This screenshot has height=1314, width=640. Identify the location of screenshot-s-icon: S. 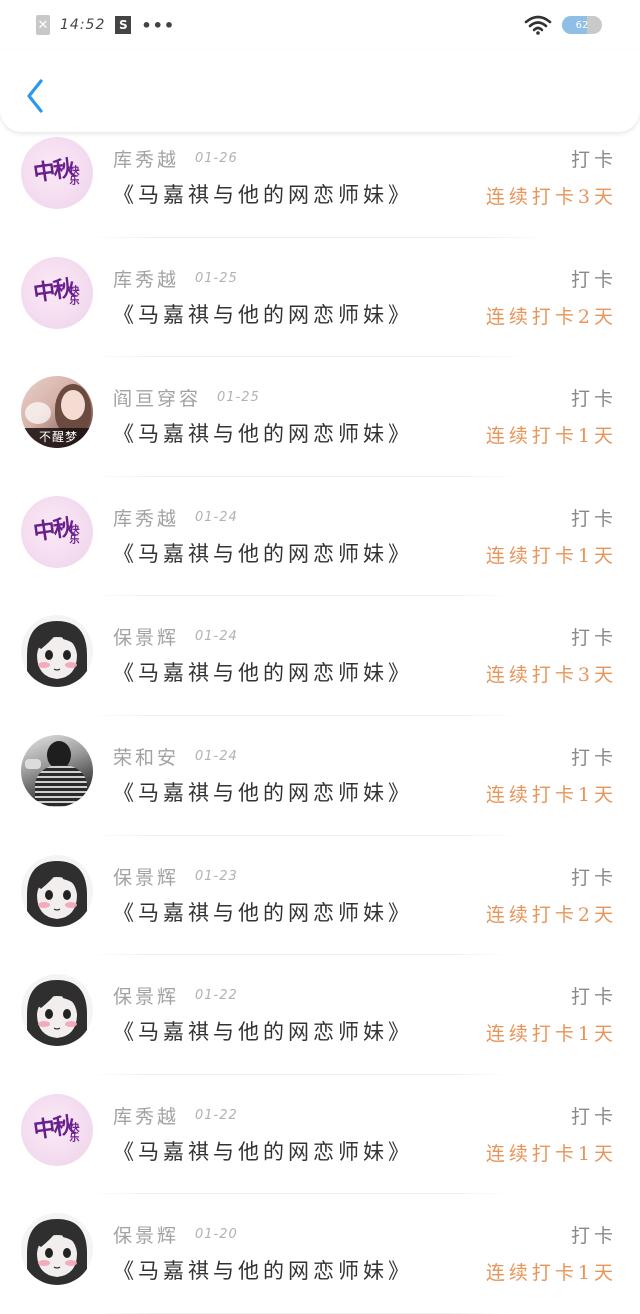
(123, 25).